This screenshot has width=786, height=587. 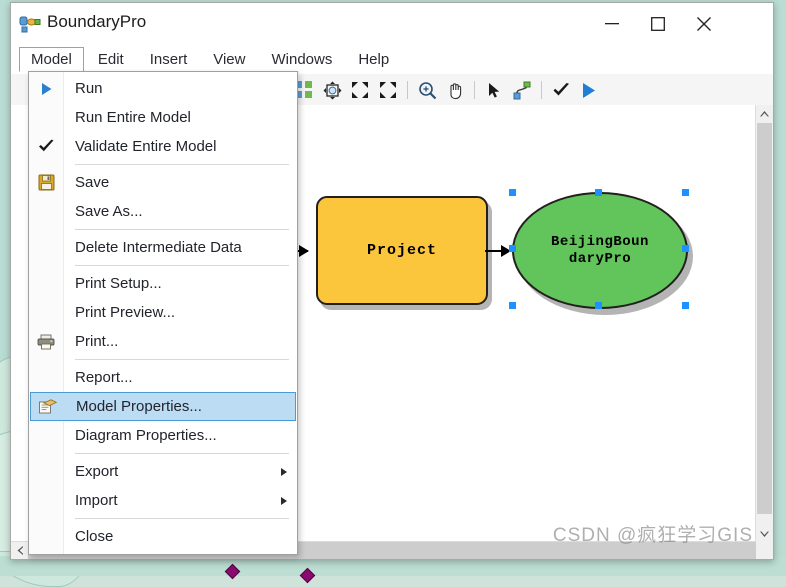 I want to click on scroll-down-arrow, so click(x=764, y=533).